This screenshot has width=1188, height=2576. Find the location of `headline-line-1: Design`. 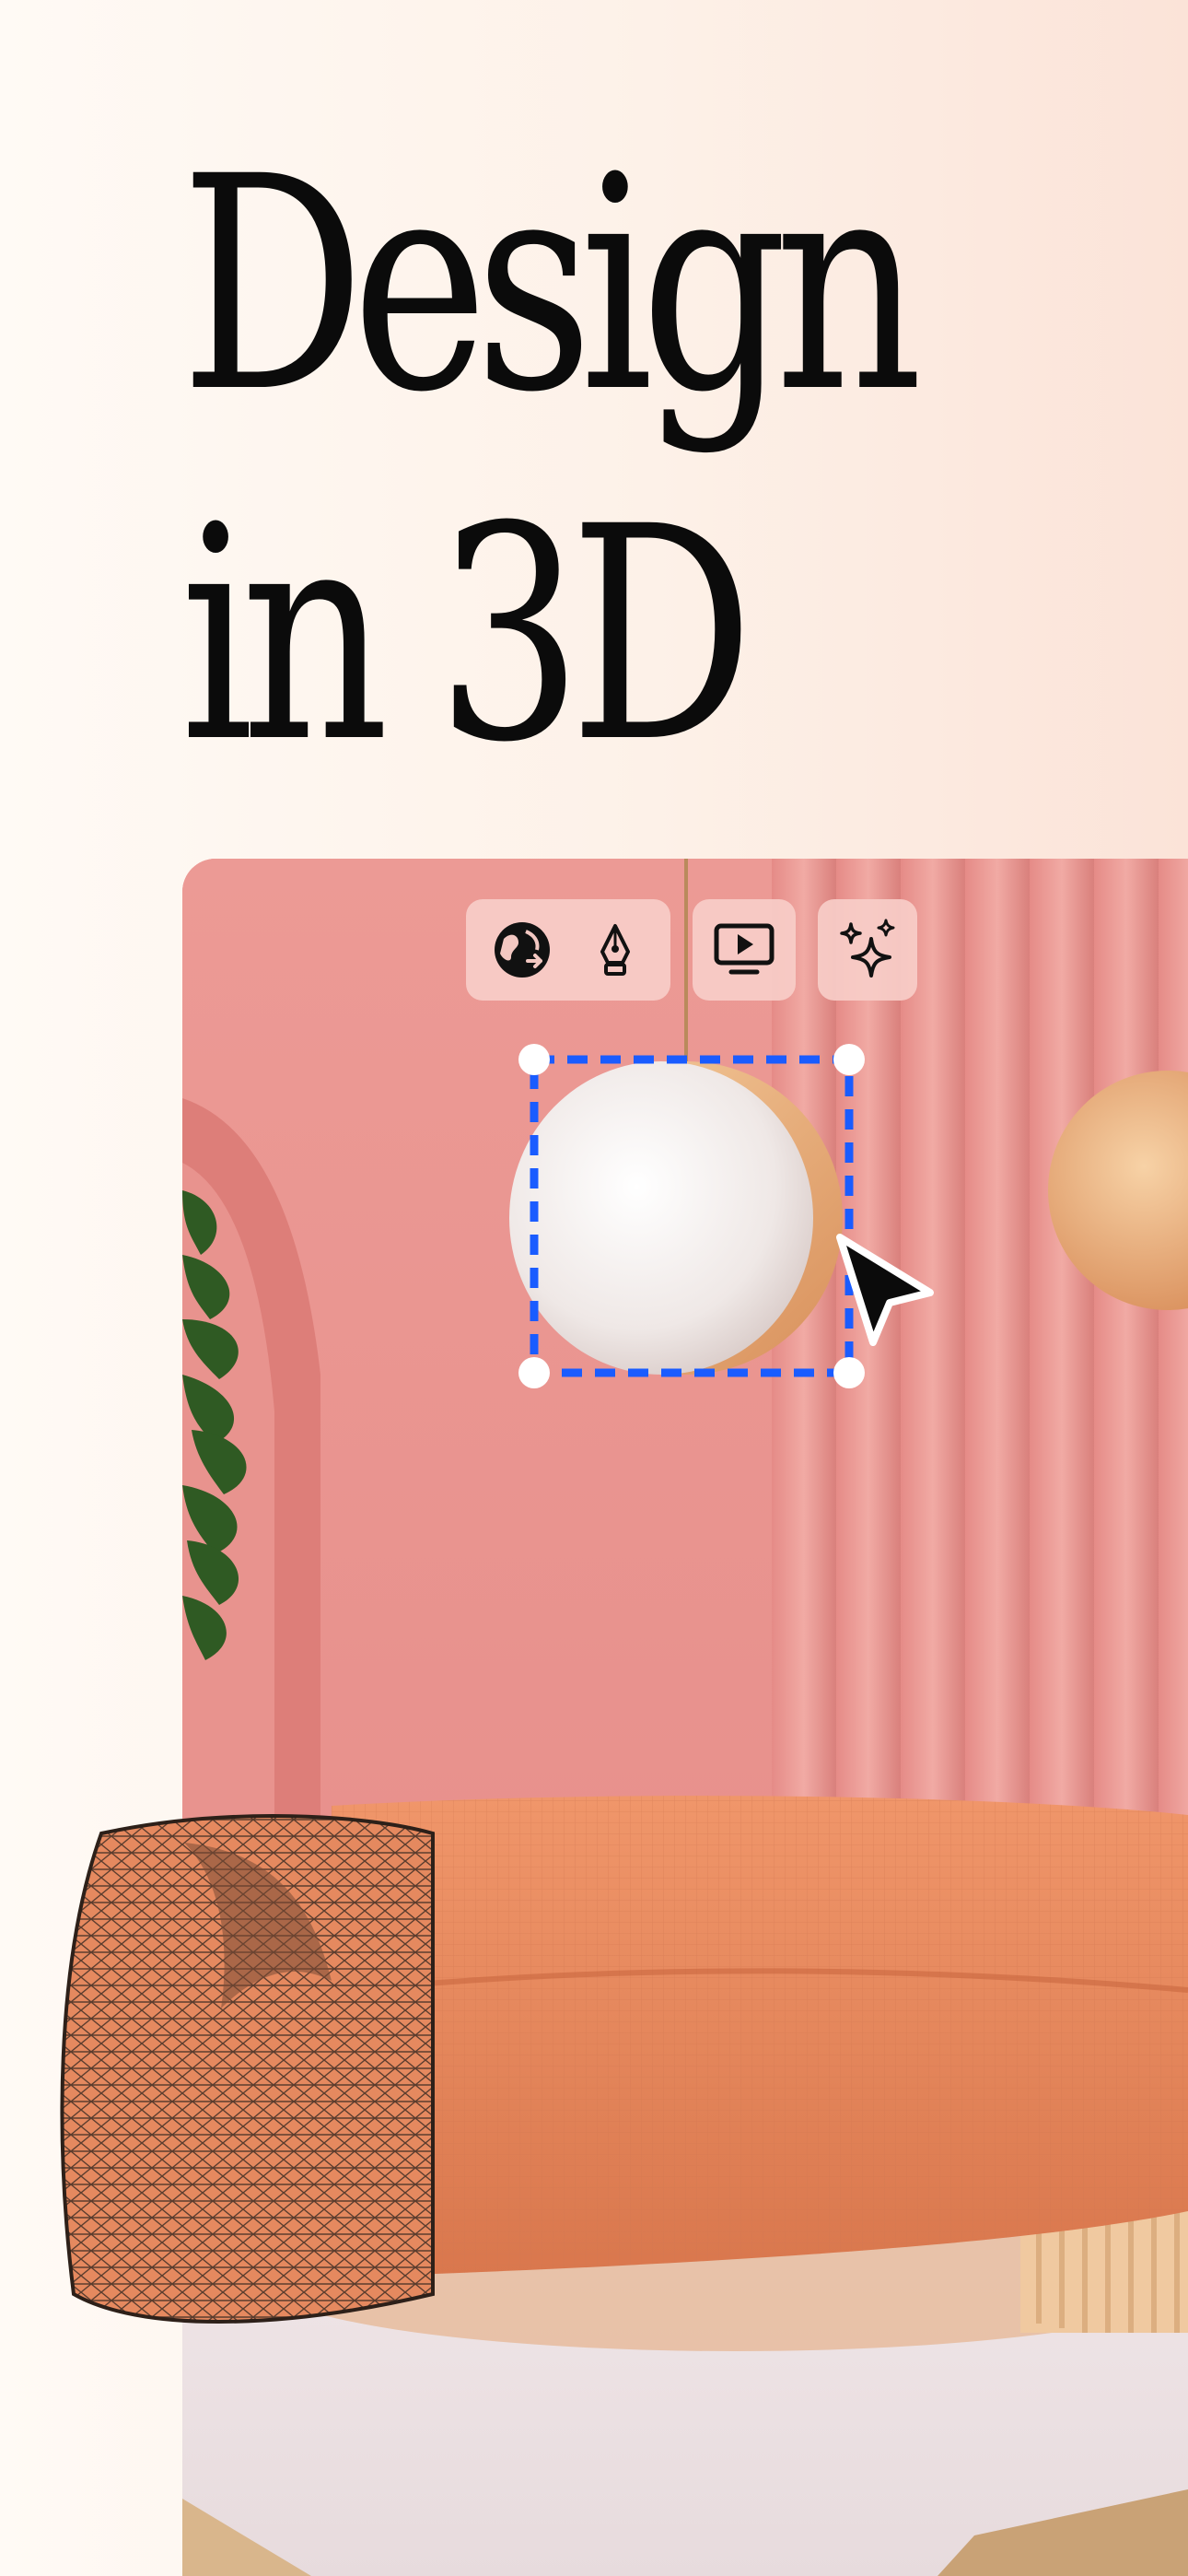

headline-line-1: Design is located at coordinates (552, 285).